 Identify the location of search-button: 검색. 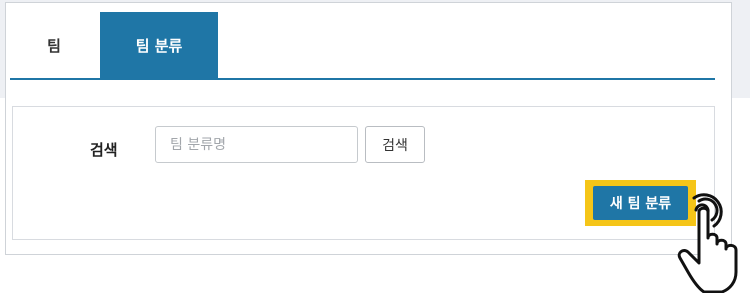
(395, 144).